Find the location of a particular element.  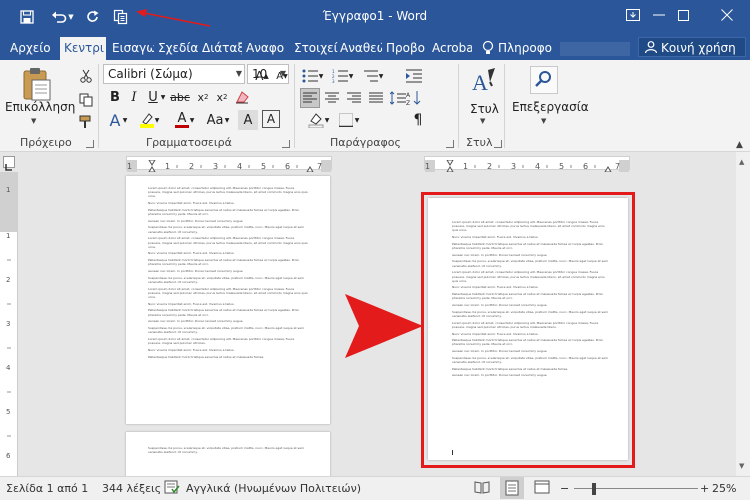

align-left-icon is located at coordinates (310, 98).